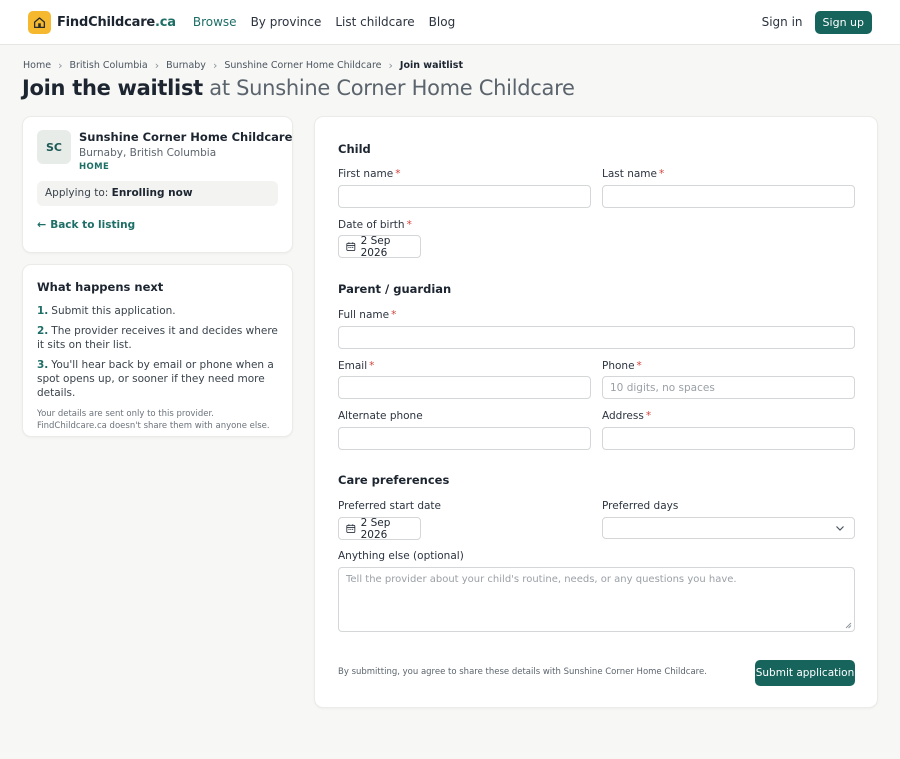 Image resolution: width=900 pixels, height=759 pixels. I want to click on provider-avatar: SC, so click(54, 147).